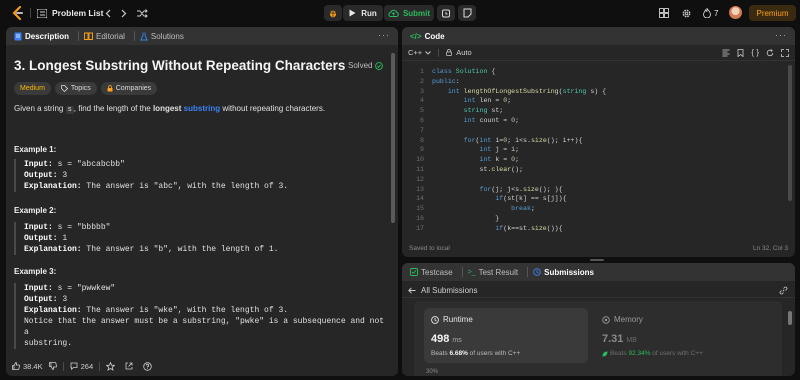 This screenshot has height=380, width=800. What do you see at coordinates (147, 366) in the screenshot?
I see `help-icon` at bounding box center [147, 366].